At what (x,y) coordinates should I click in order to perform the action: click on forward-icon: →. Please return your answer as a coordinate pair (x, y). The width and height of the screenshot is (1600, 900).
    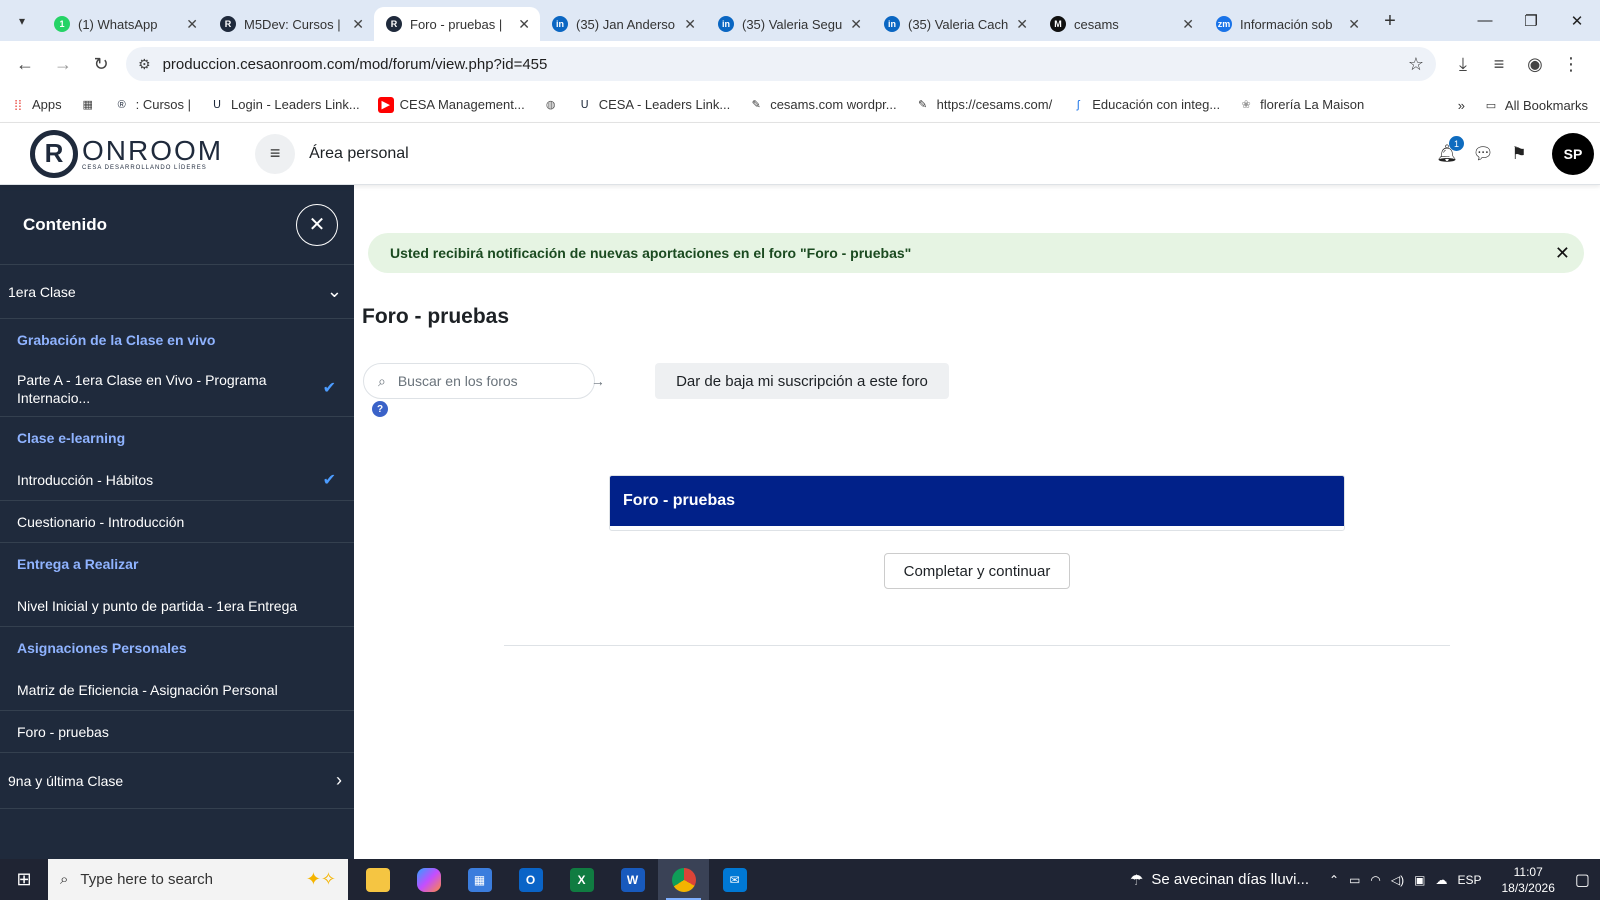
    Looking at the image, I should click on (63, 64).